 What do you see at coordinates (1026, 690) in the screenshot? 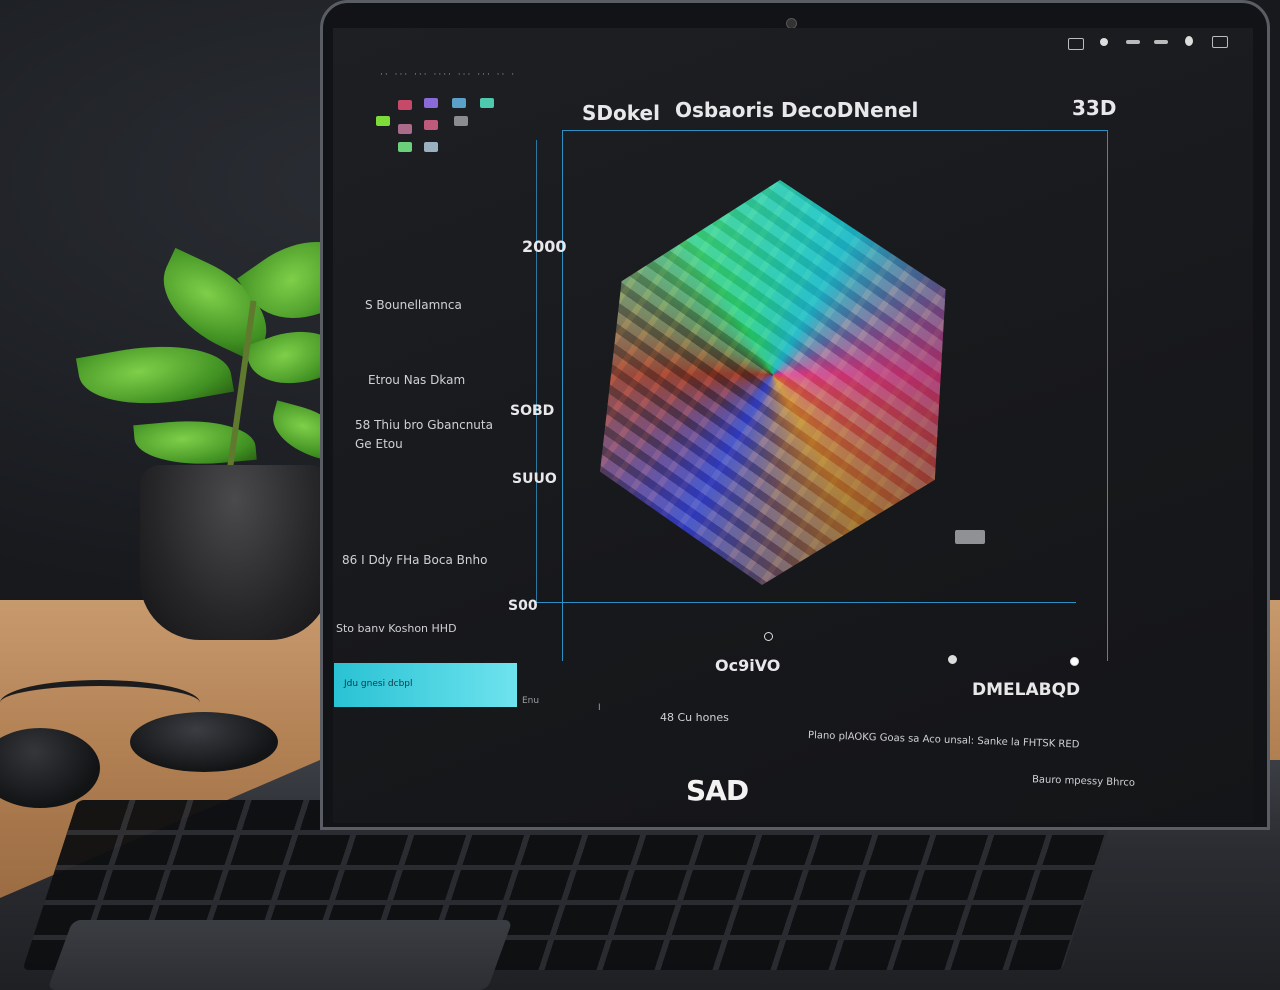
I see `x-axis-label-2: DMELABQD` at bounding box center [1026, 690].